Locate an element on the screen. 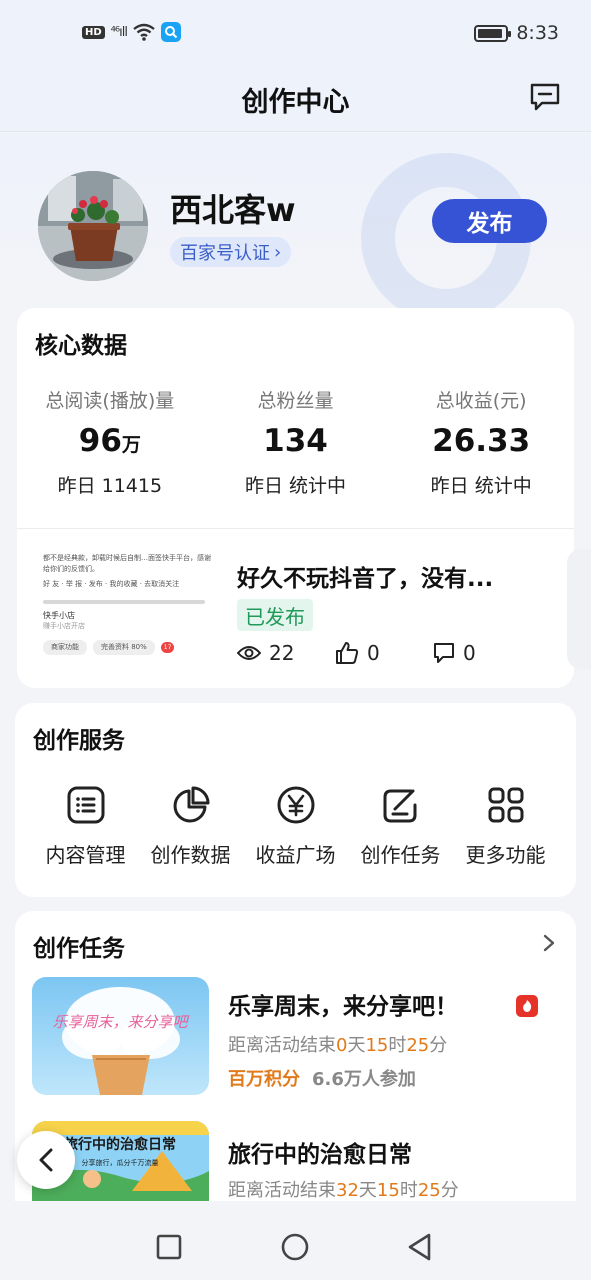  task-countdown: 距离活动结束0天15时25分 is located at coordinates (338, 1045).